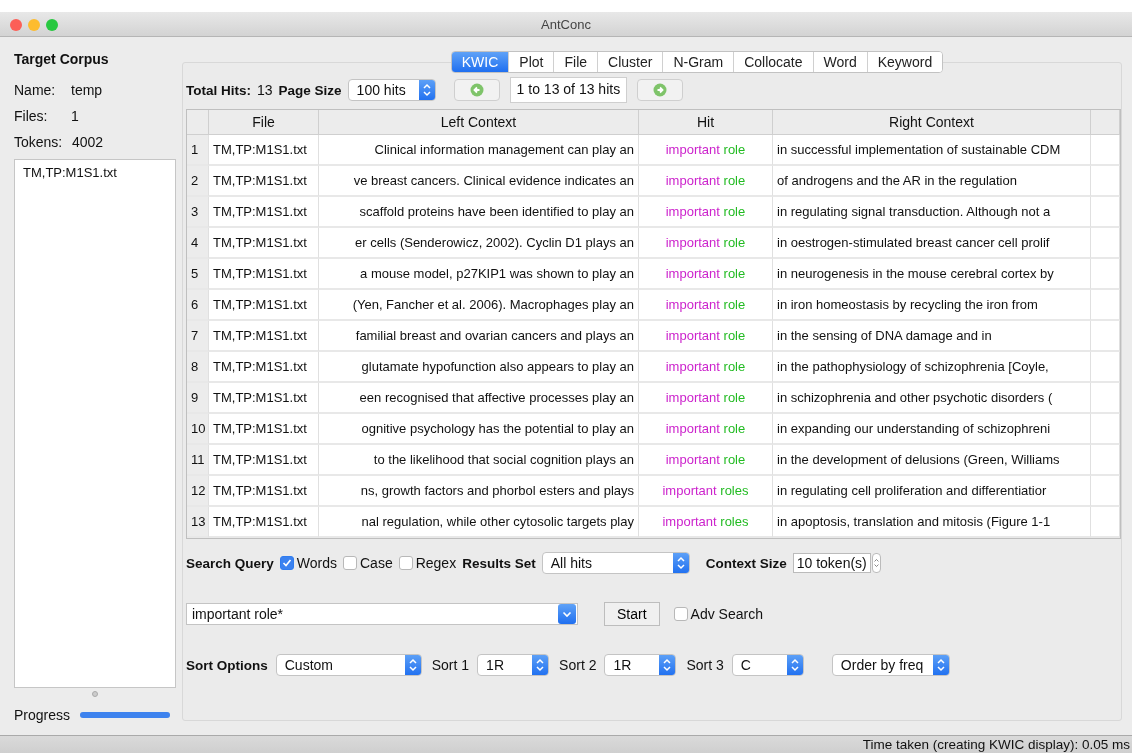  What do you see at coordinates (932, 305) in the screenshot?
I see `table-cell: in iron homeostasis by recycling the iron from` at bounding box center [932, 305].